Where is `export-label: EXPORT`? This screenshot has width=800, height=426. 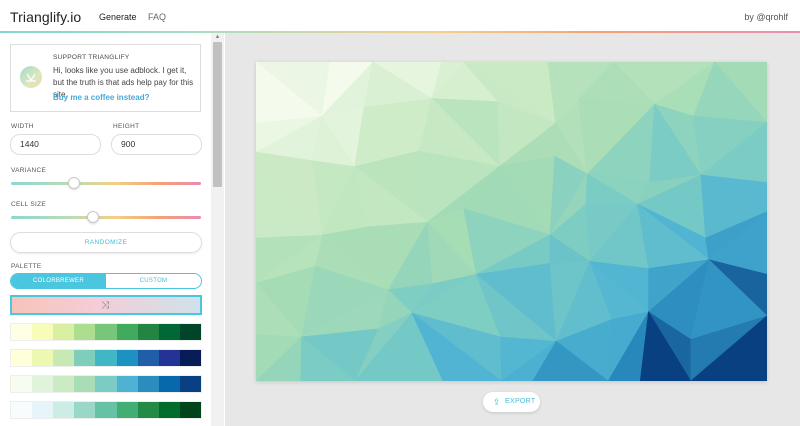 export-label: EXPORT is located at coordinates (520, 401).